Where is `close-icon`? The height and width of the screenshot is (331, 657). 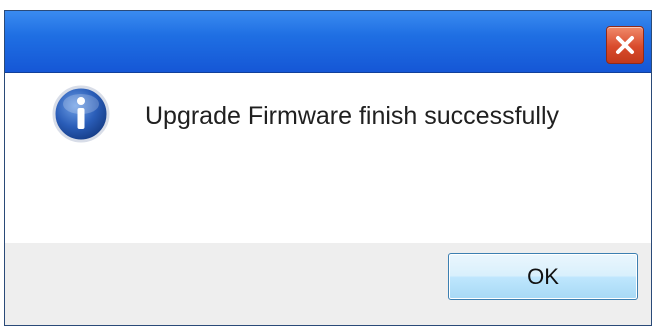
close-icon is located at coordinates (625, 45).